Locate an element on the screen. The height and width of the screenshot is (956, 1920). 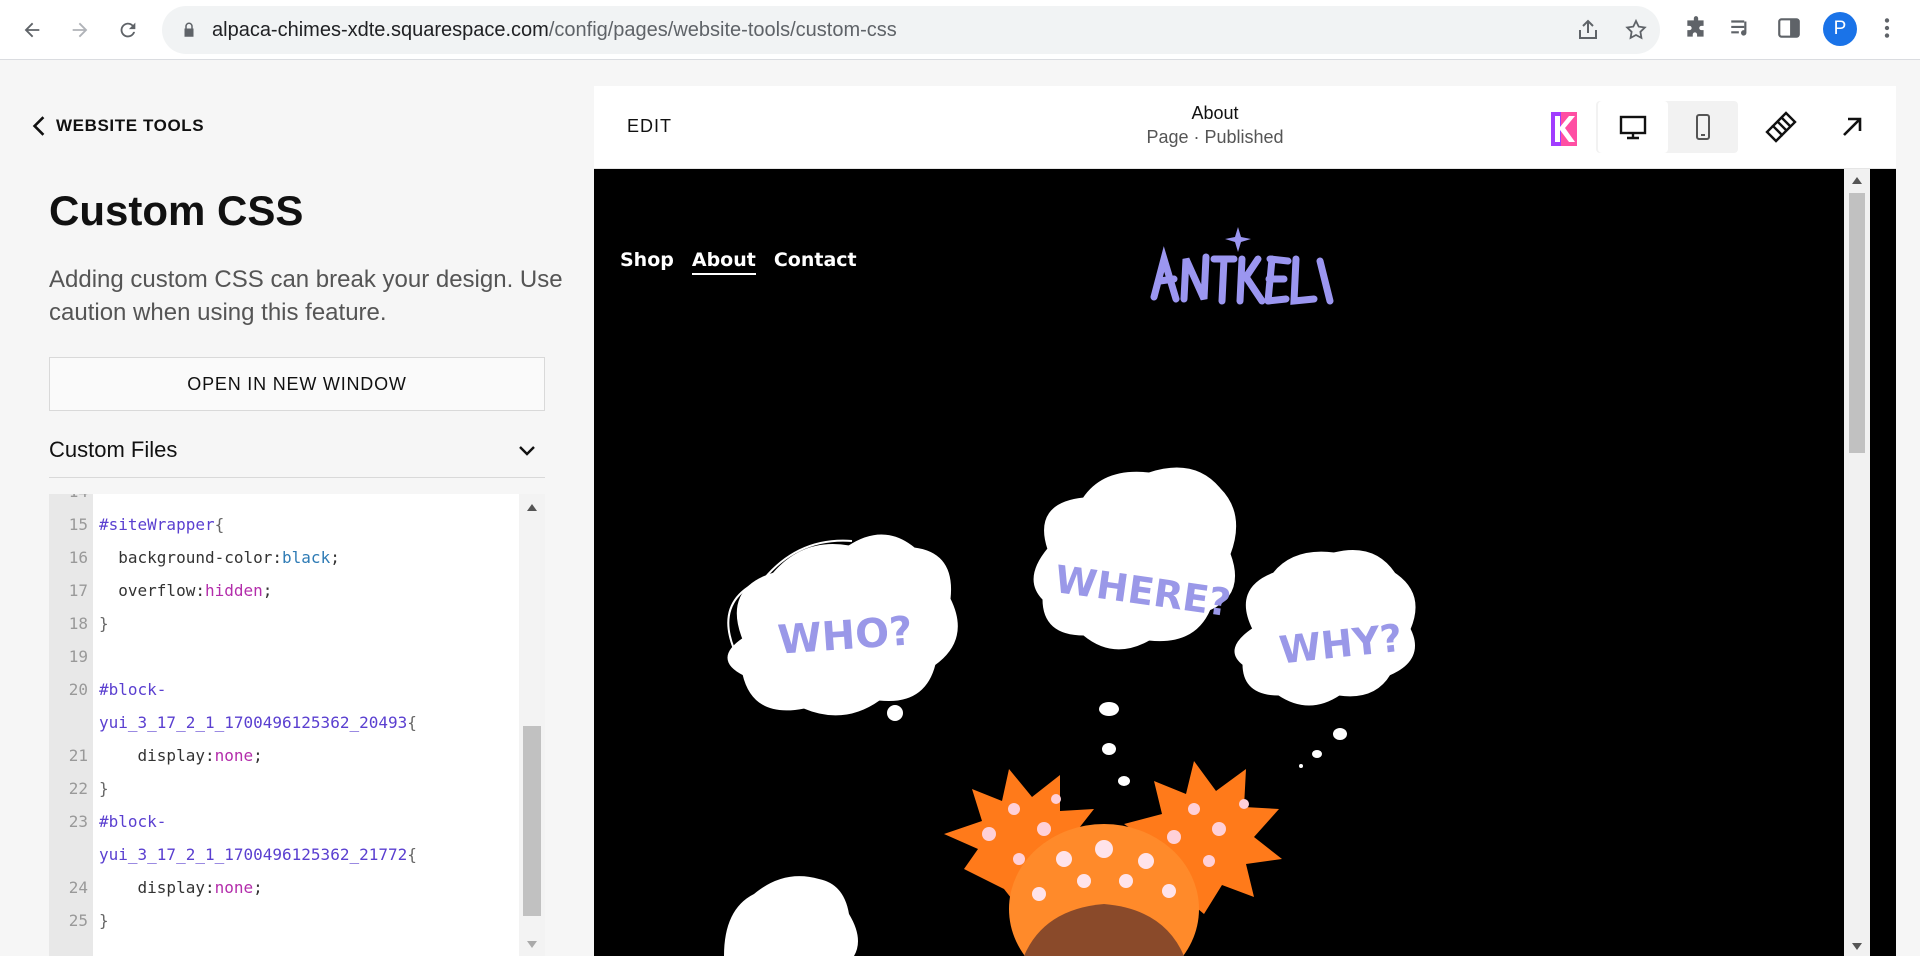
line-number: 17 is located at coordinates (78, 590).